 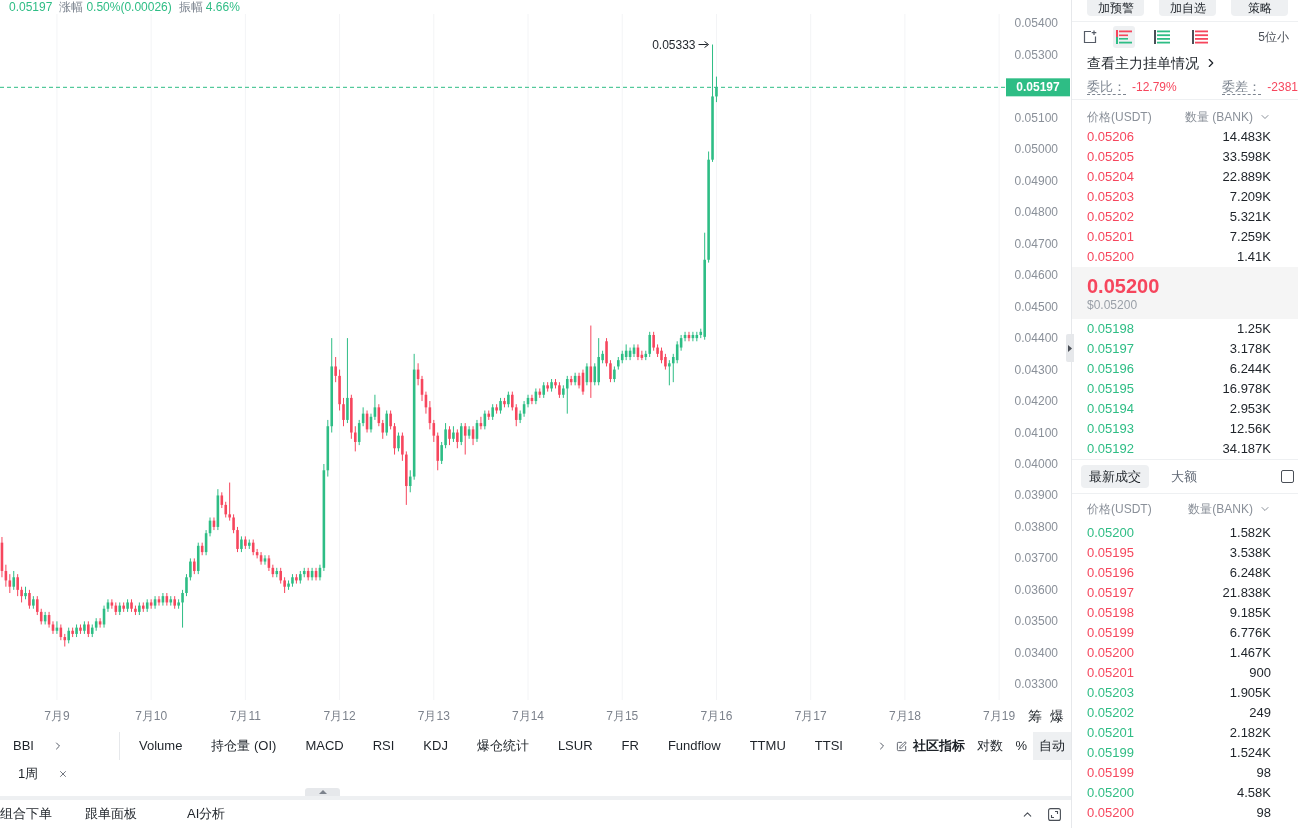 What do you see at coordinates (23, 746) in the screenshot?
I see `main-indicator-tab: BBI` at bounding box center [23, 746].